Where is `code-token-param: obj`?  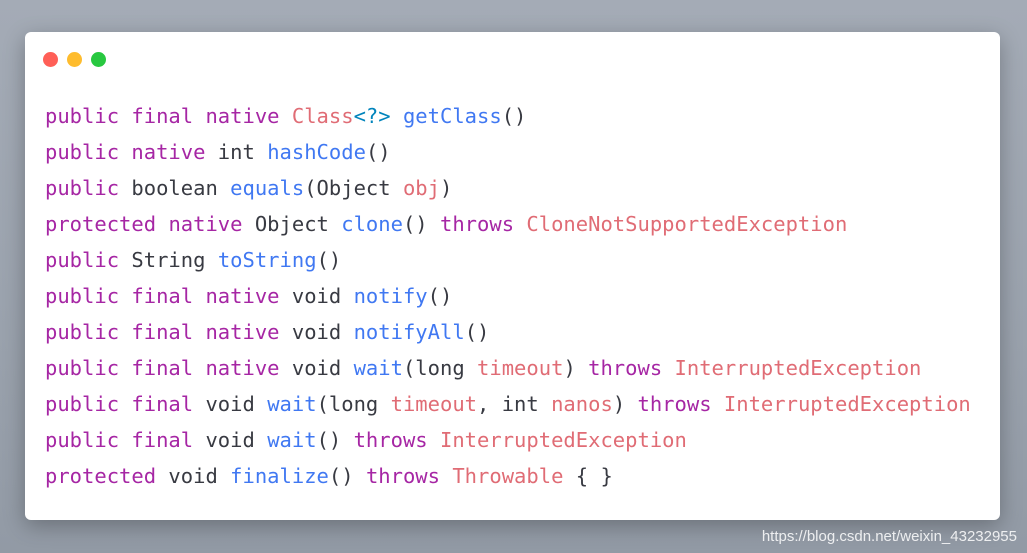 code-token-param: obj is located at coordinates (421, 188).